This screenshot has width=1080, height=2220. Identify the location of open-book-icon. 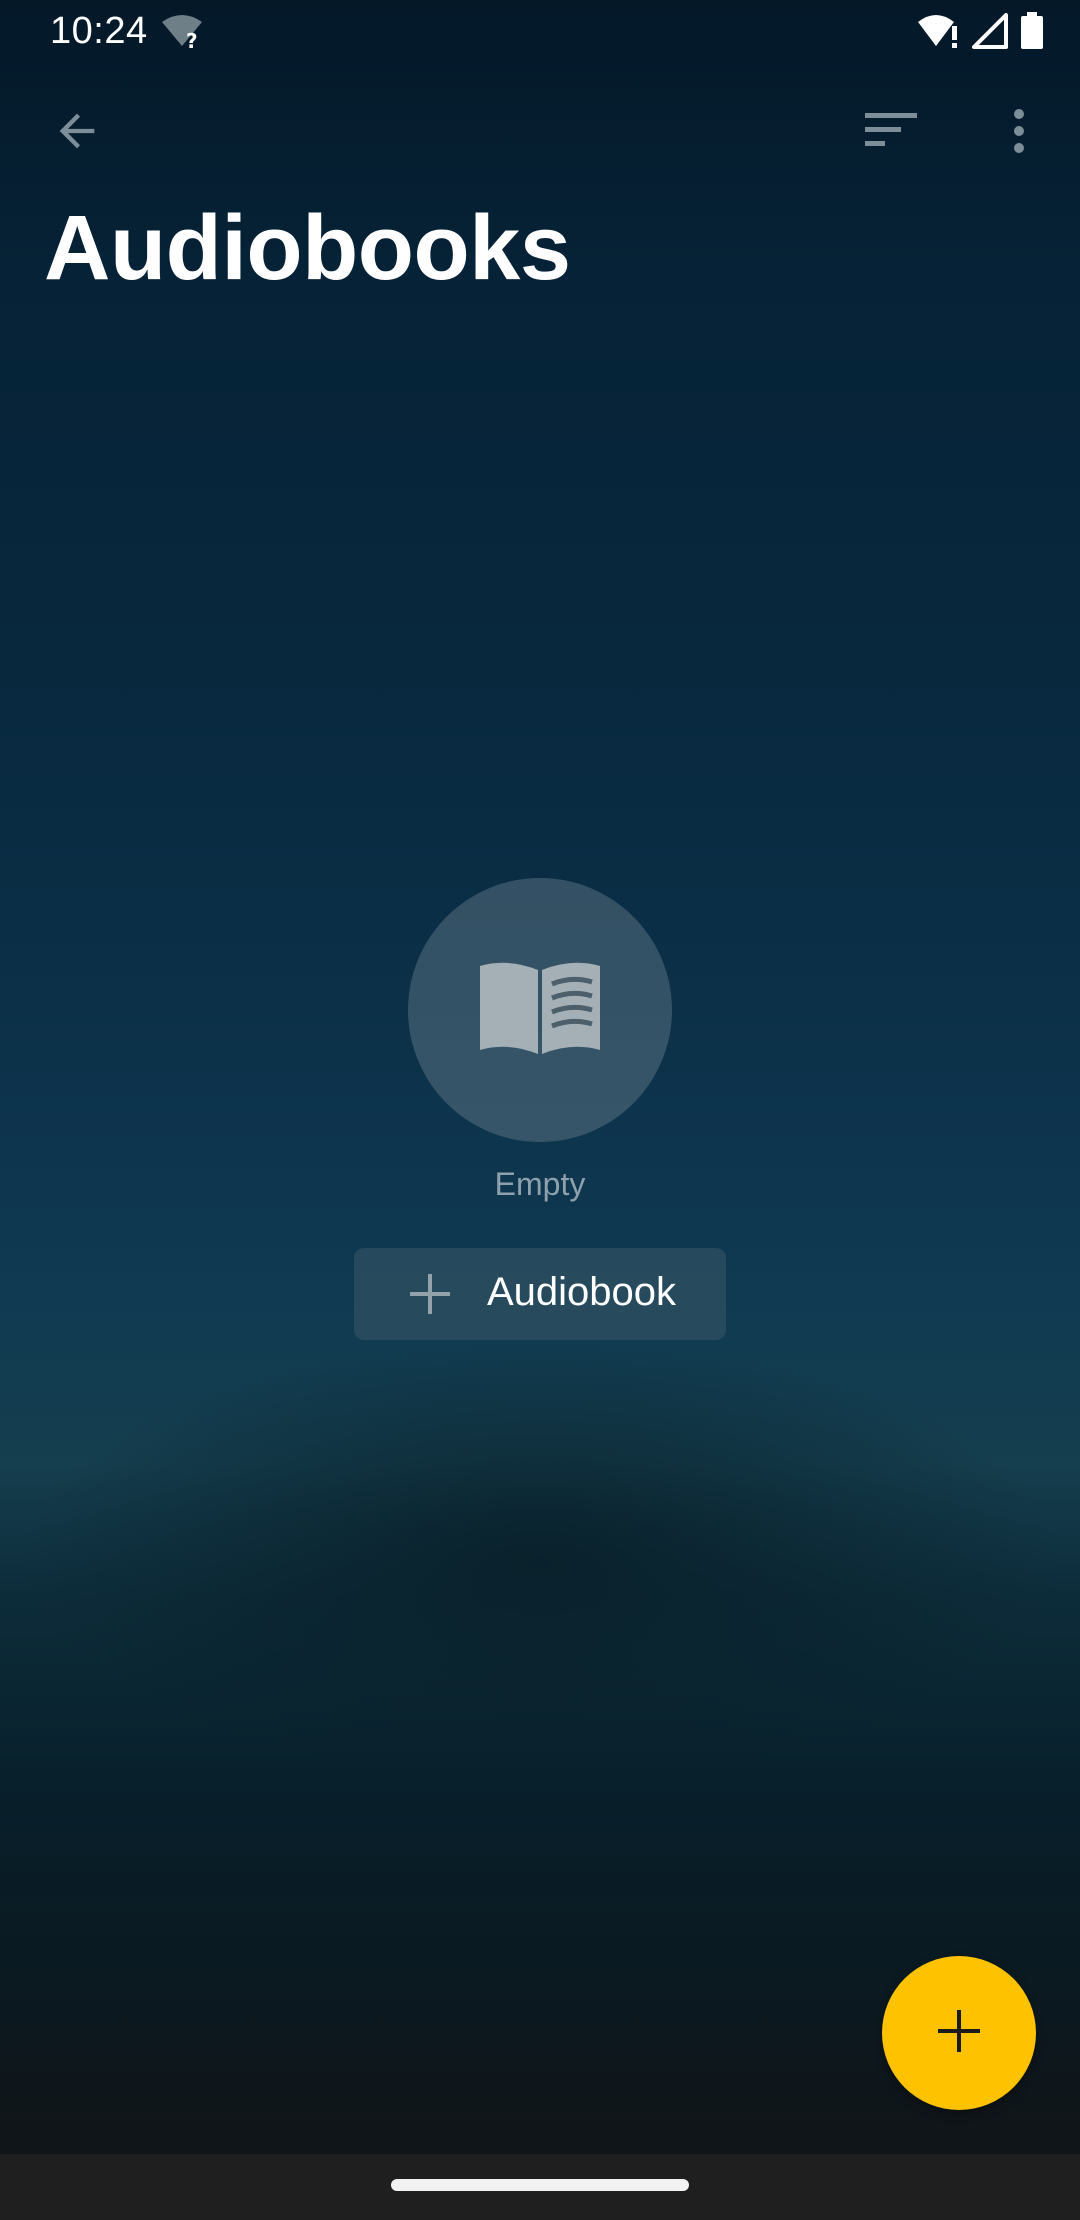
(540, 1010).